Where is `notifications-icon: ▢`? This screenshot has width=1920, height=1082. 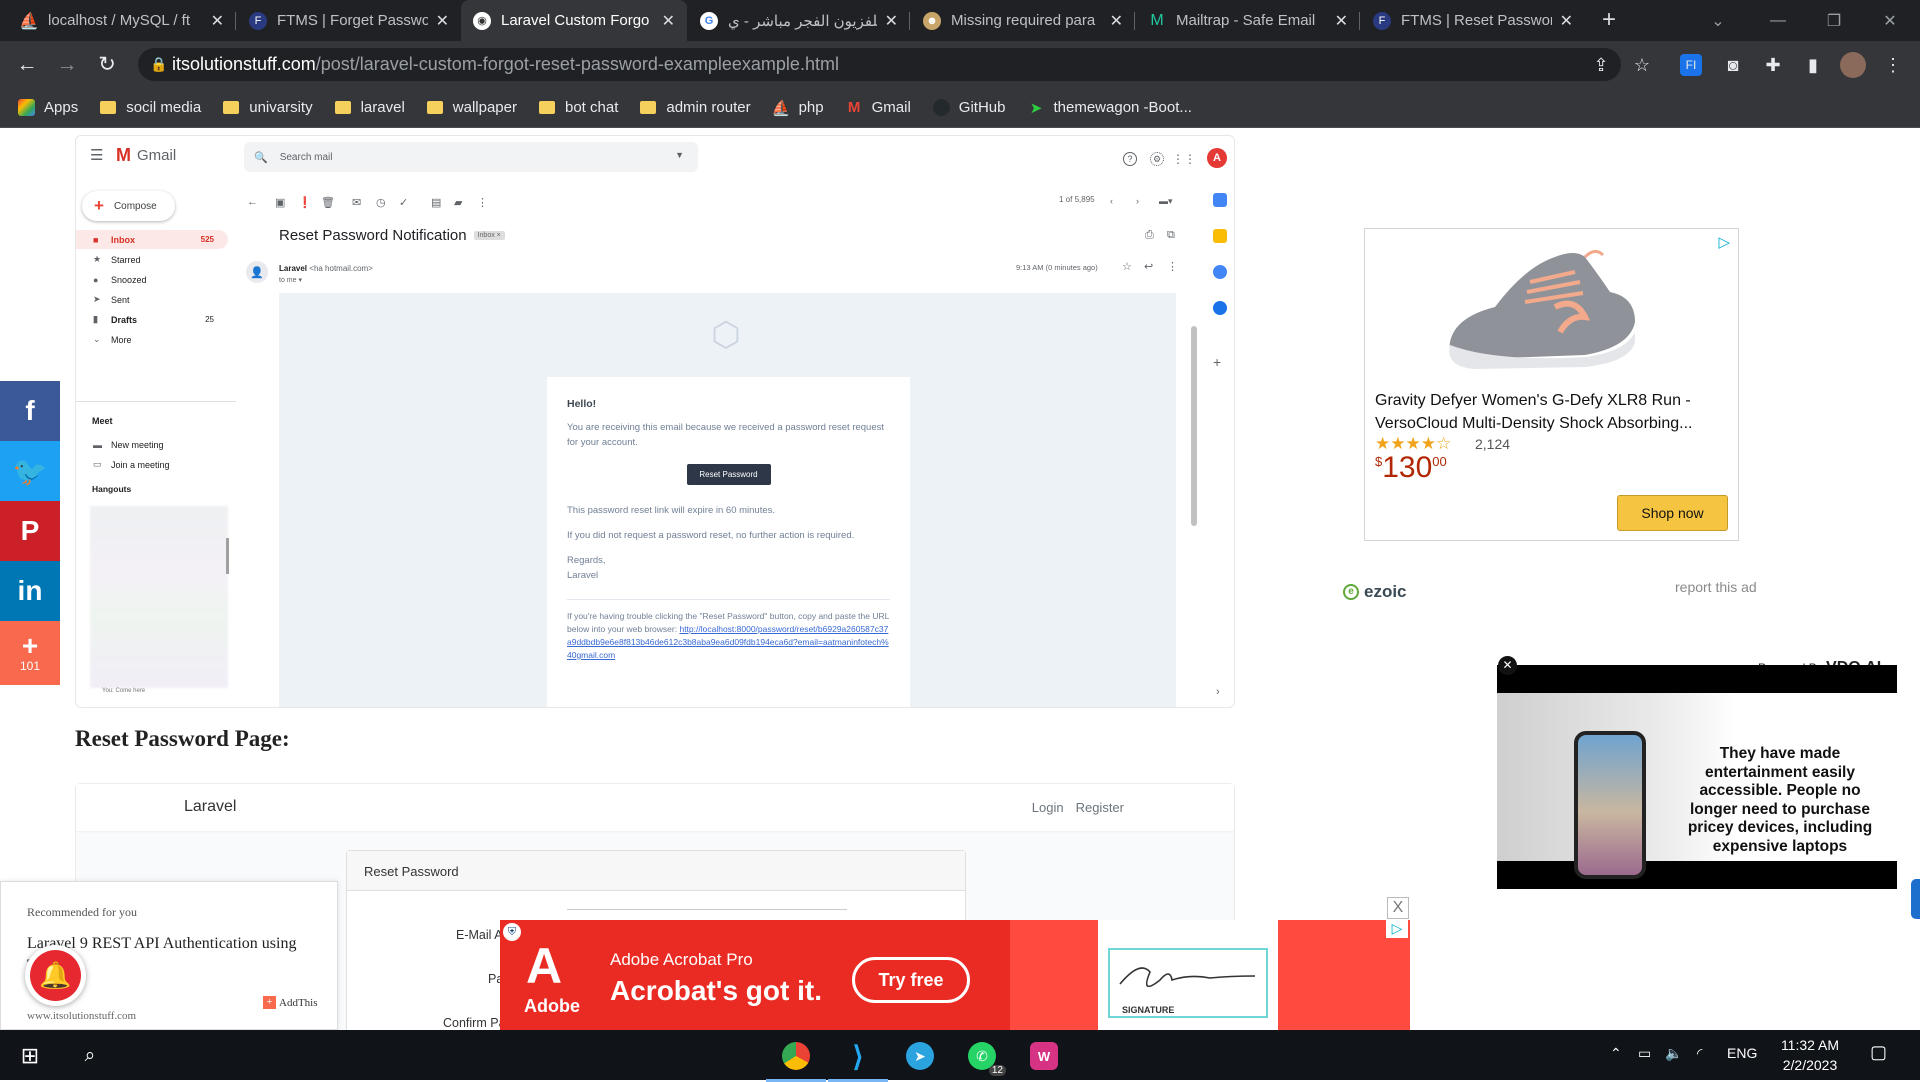 notifications-icon: ▢ is located at coordinates (1878, 1052).